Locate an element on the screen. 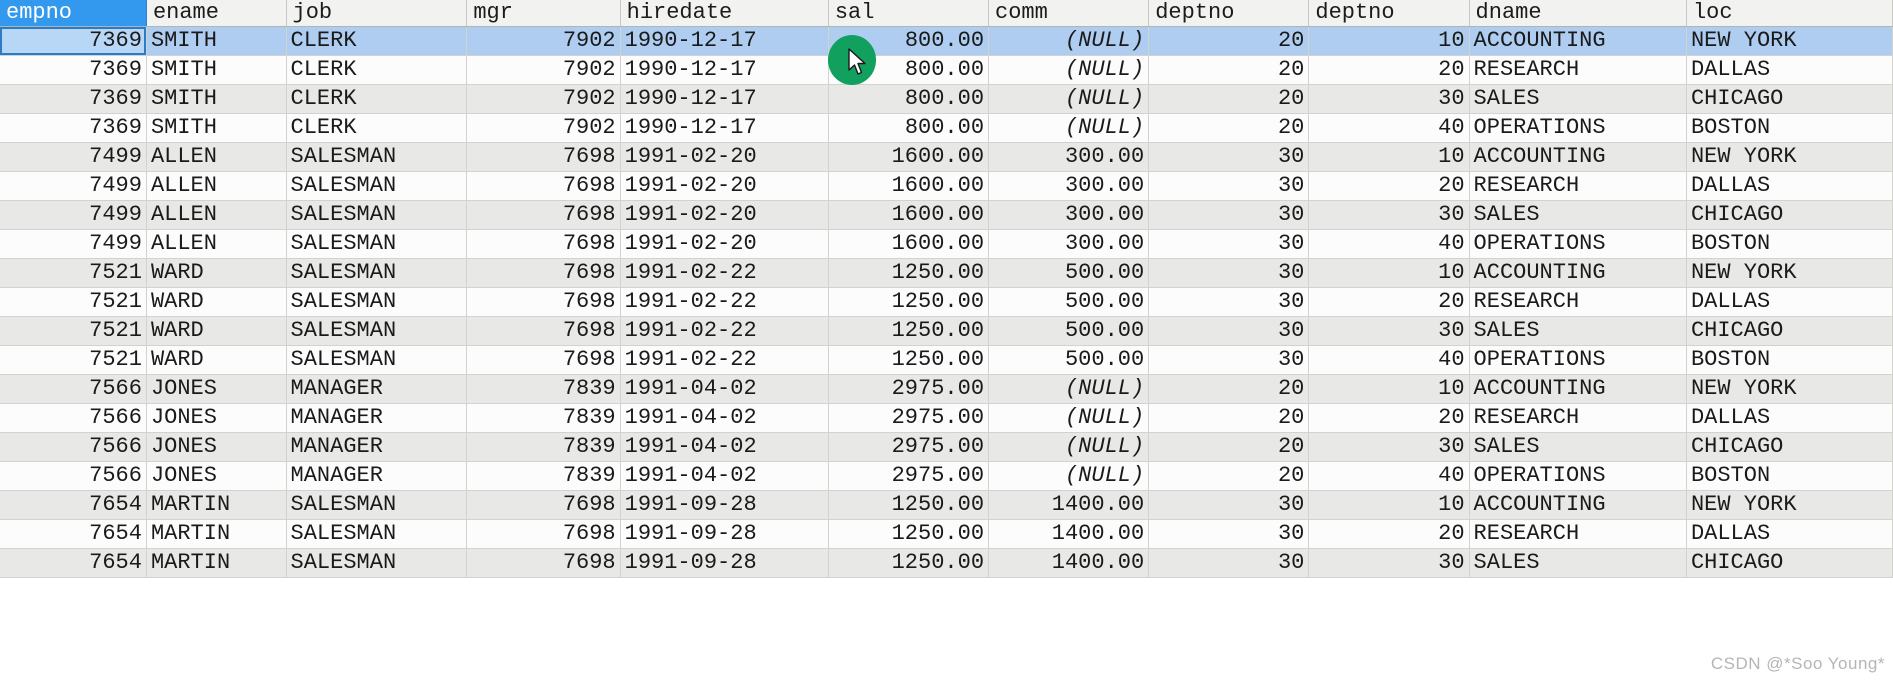 The height and width of the screenshot is (692, 1893). cell-ename: SMITH is located at coordinates (216, 70).